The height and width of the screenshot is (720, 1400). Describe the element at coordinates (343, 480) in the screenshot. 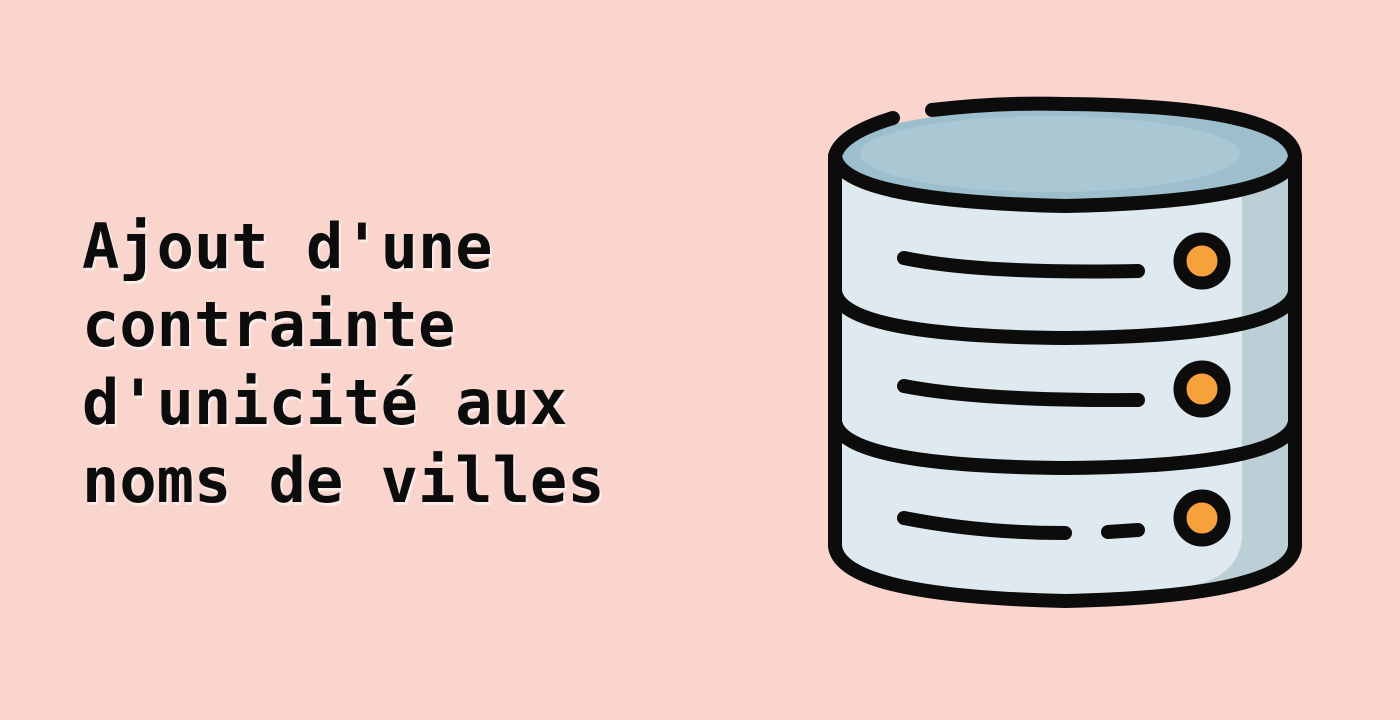

I see `title-line-4: noms de villes` at that location.